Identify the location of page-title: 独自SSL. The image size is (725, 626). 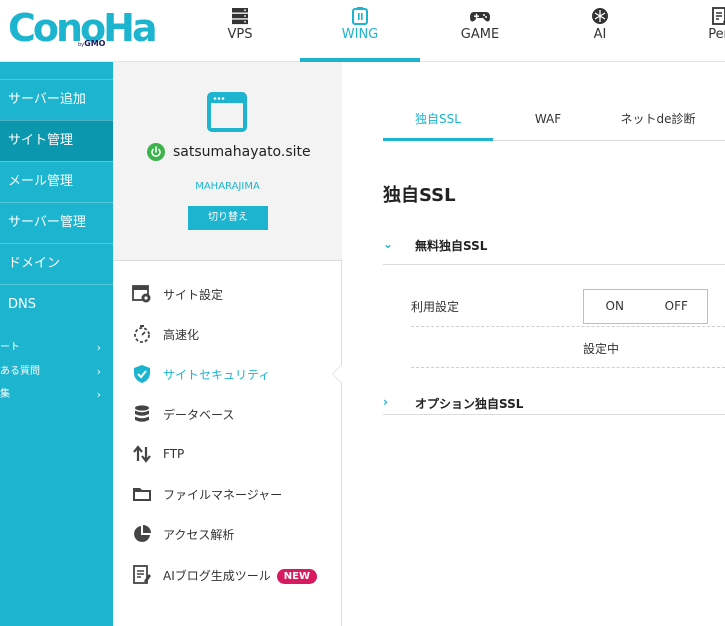
(419, 195).